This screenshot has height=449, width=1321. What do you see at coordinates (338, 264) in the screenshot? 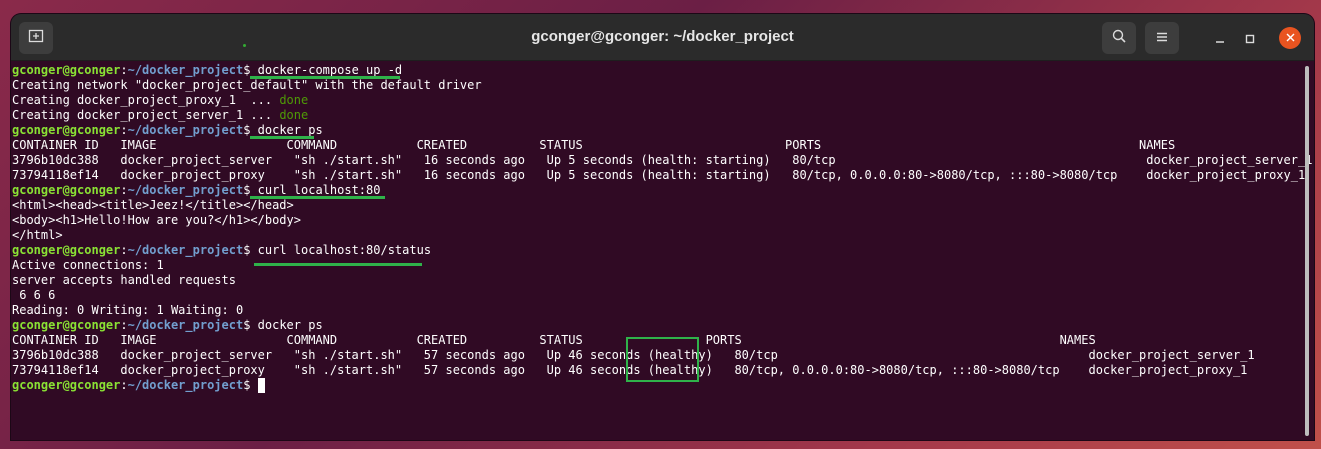
I see `highlight-underline-curl-status` at bounding box center [338, 264].